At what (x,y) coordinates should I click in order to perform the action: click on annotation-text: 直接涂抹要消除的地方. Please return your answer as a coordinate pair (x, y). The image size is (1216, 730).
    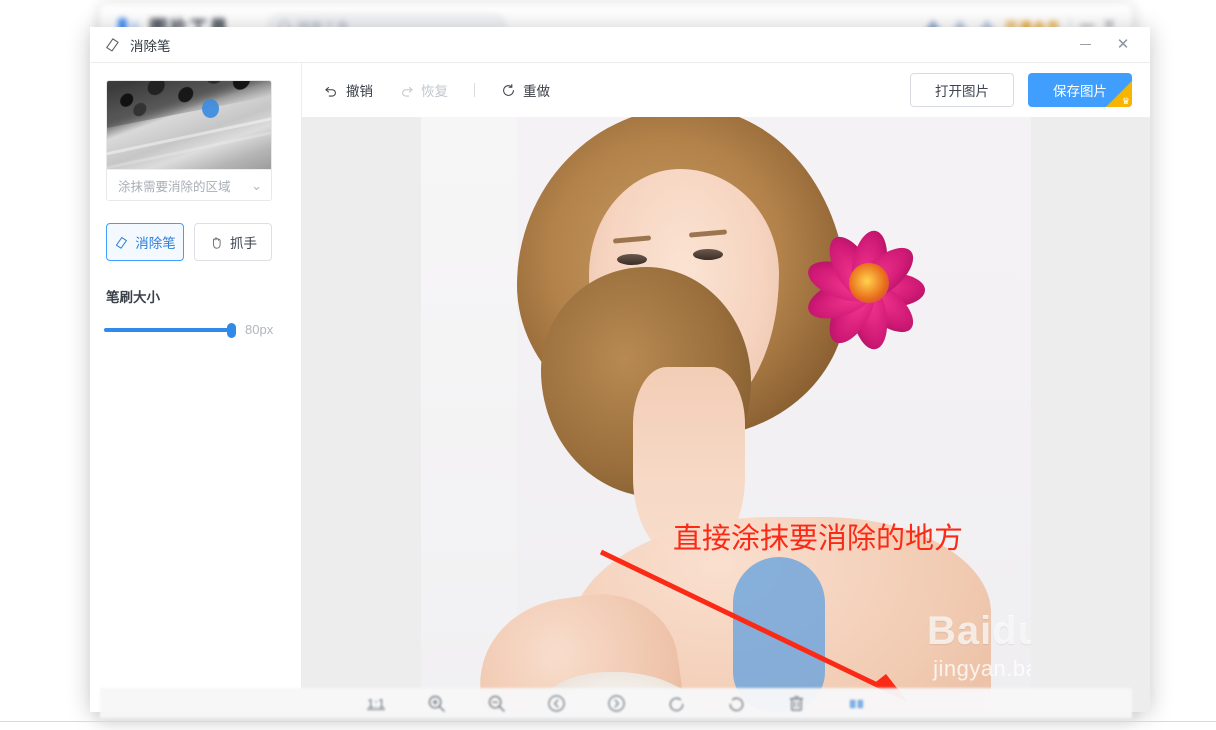
    Looking at the image, I should click on (818, 538).